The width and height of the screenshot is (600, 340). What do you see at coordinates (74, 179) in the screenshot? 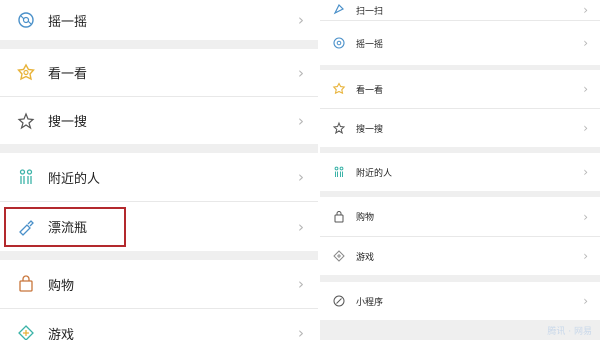
I see `left-item-people-nearby-label: 附近的人` at bounding box center [74, 179].